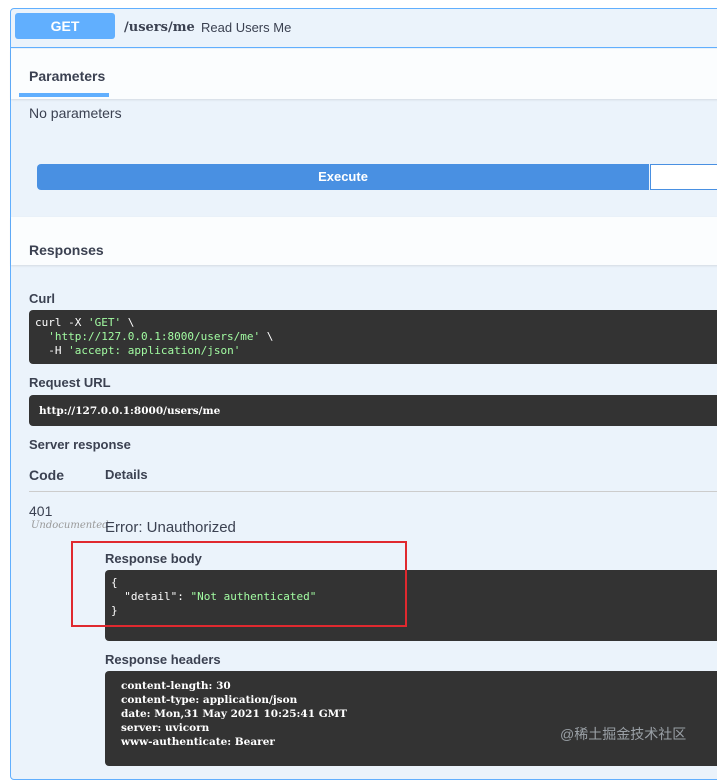  Describe the element at coordinates (65, 26) in the screenshot. I see `http-method-badge: GET` at that location.